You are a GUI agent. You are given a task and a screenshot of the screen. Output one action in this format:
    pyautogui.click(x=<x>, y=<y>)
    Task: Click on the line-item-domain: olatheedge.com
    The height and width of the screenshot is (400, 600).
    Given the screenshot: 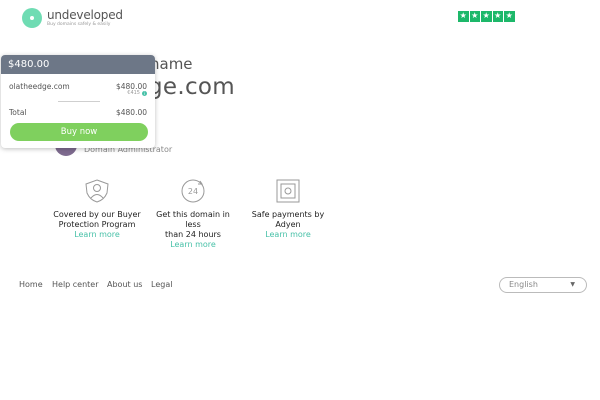 What is the action you would take?
    pyautogui.click(x=39, y=86)
    